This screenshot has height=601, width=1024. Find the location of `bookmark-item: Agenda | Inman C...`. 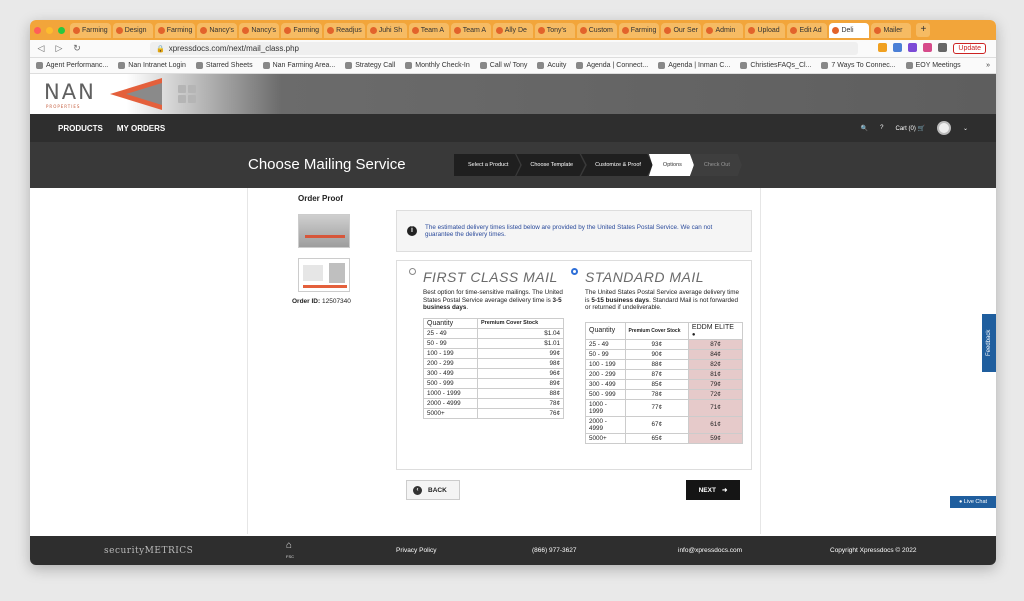

bookmark-item: Agenda | Inman C... is located at coordinates (694, 65).